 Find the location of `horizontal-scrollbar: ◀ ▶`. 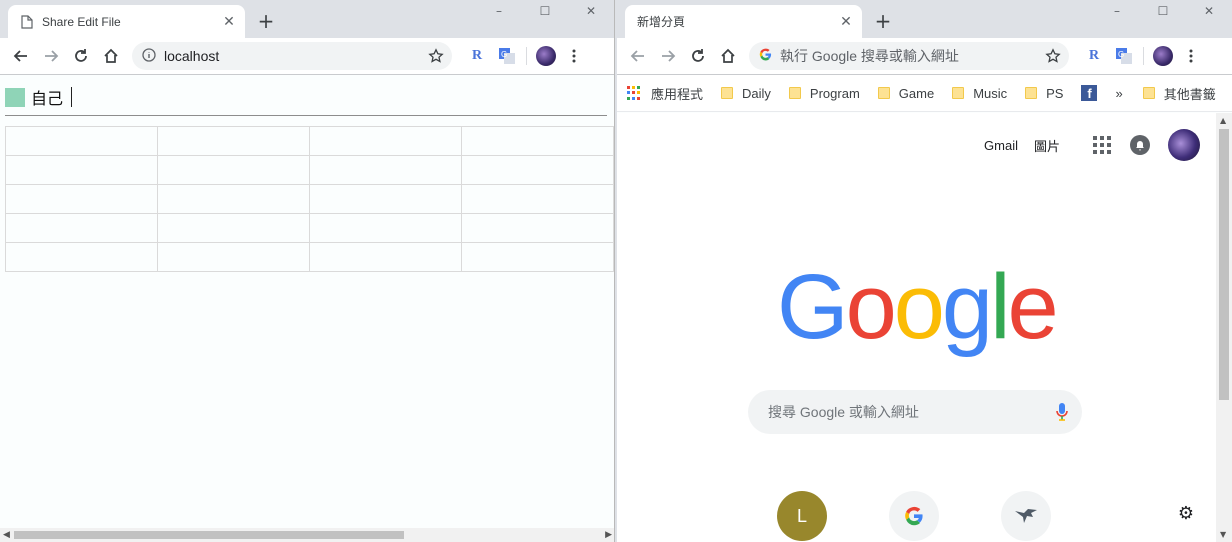

horizontal-scrollbar: ◀ ▶ is located at coordinates (307, 535).